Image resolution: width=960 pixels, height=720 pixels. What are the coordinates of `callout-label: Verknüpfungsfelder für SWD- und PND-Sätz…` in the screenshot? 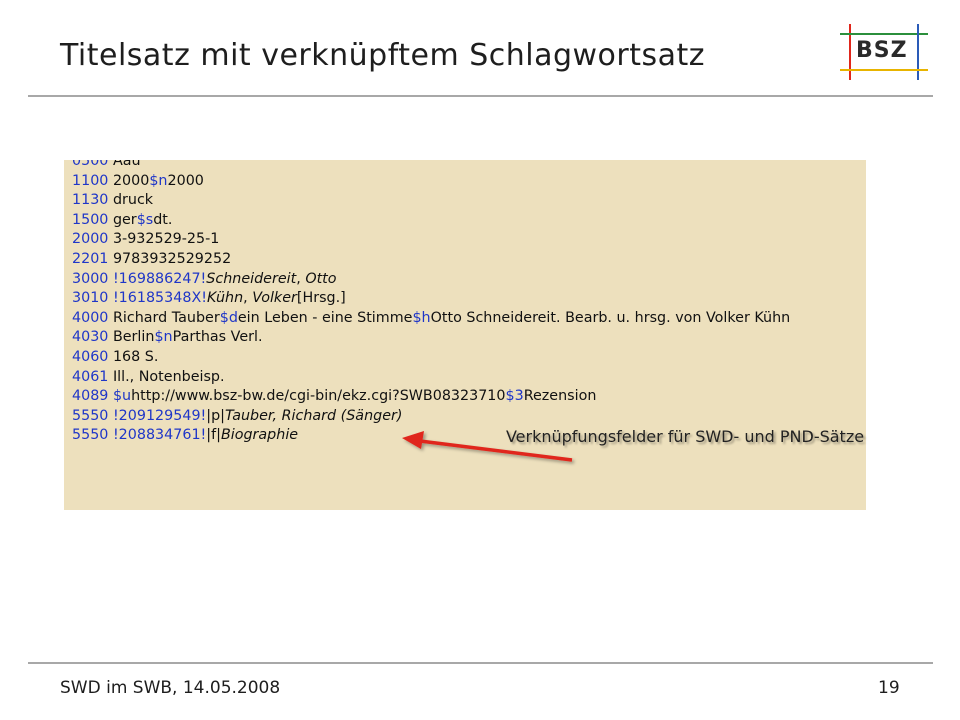 It's located at (685, 436).